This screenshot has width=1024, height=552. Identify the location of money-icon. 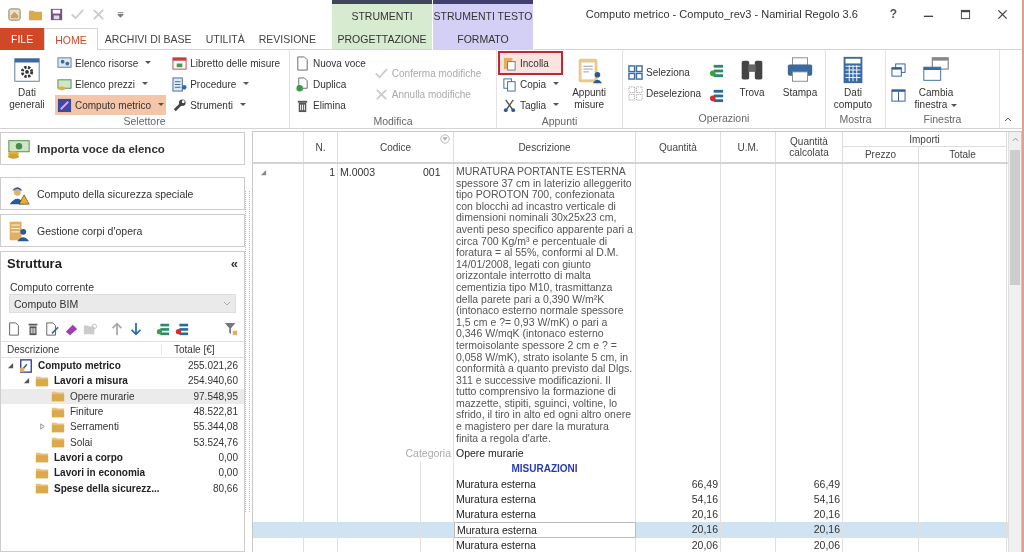
(19, 148).